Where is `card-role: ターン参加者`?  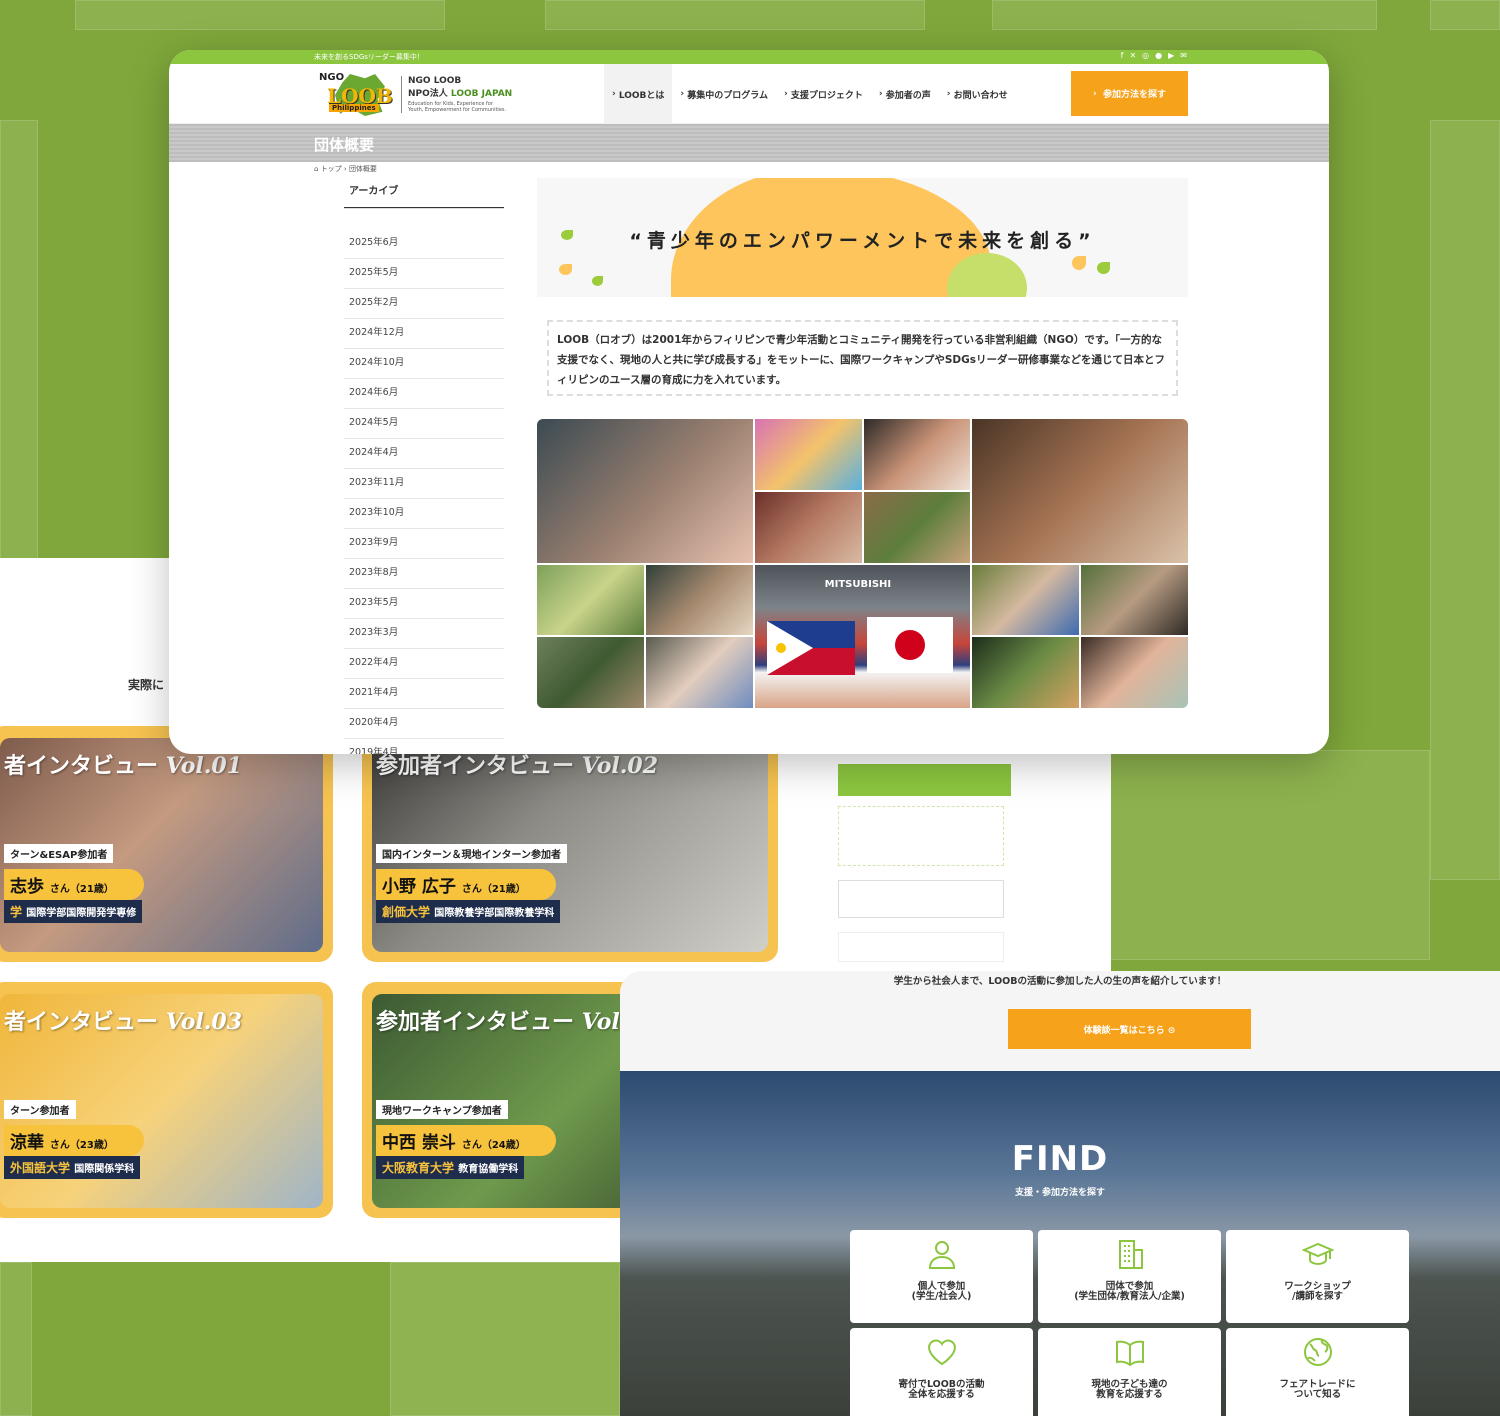 card-role: ターン参加者 is located at coordinates (40, 1109).